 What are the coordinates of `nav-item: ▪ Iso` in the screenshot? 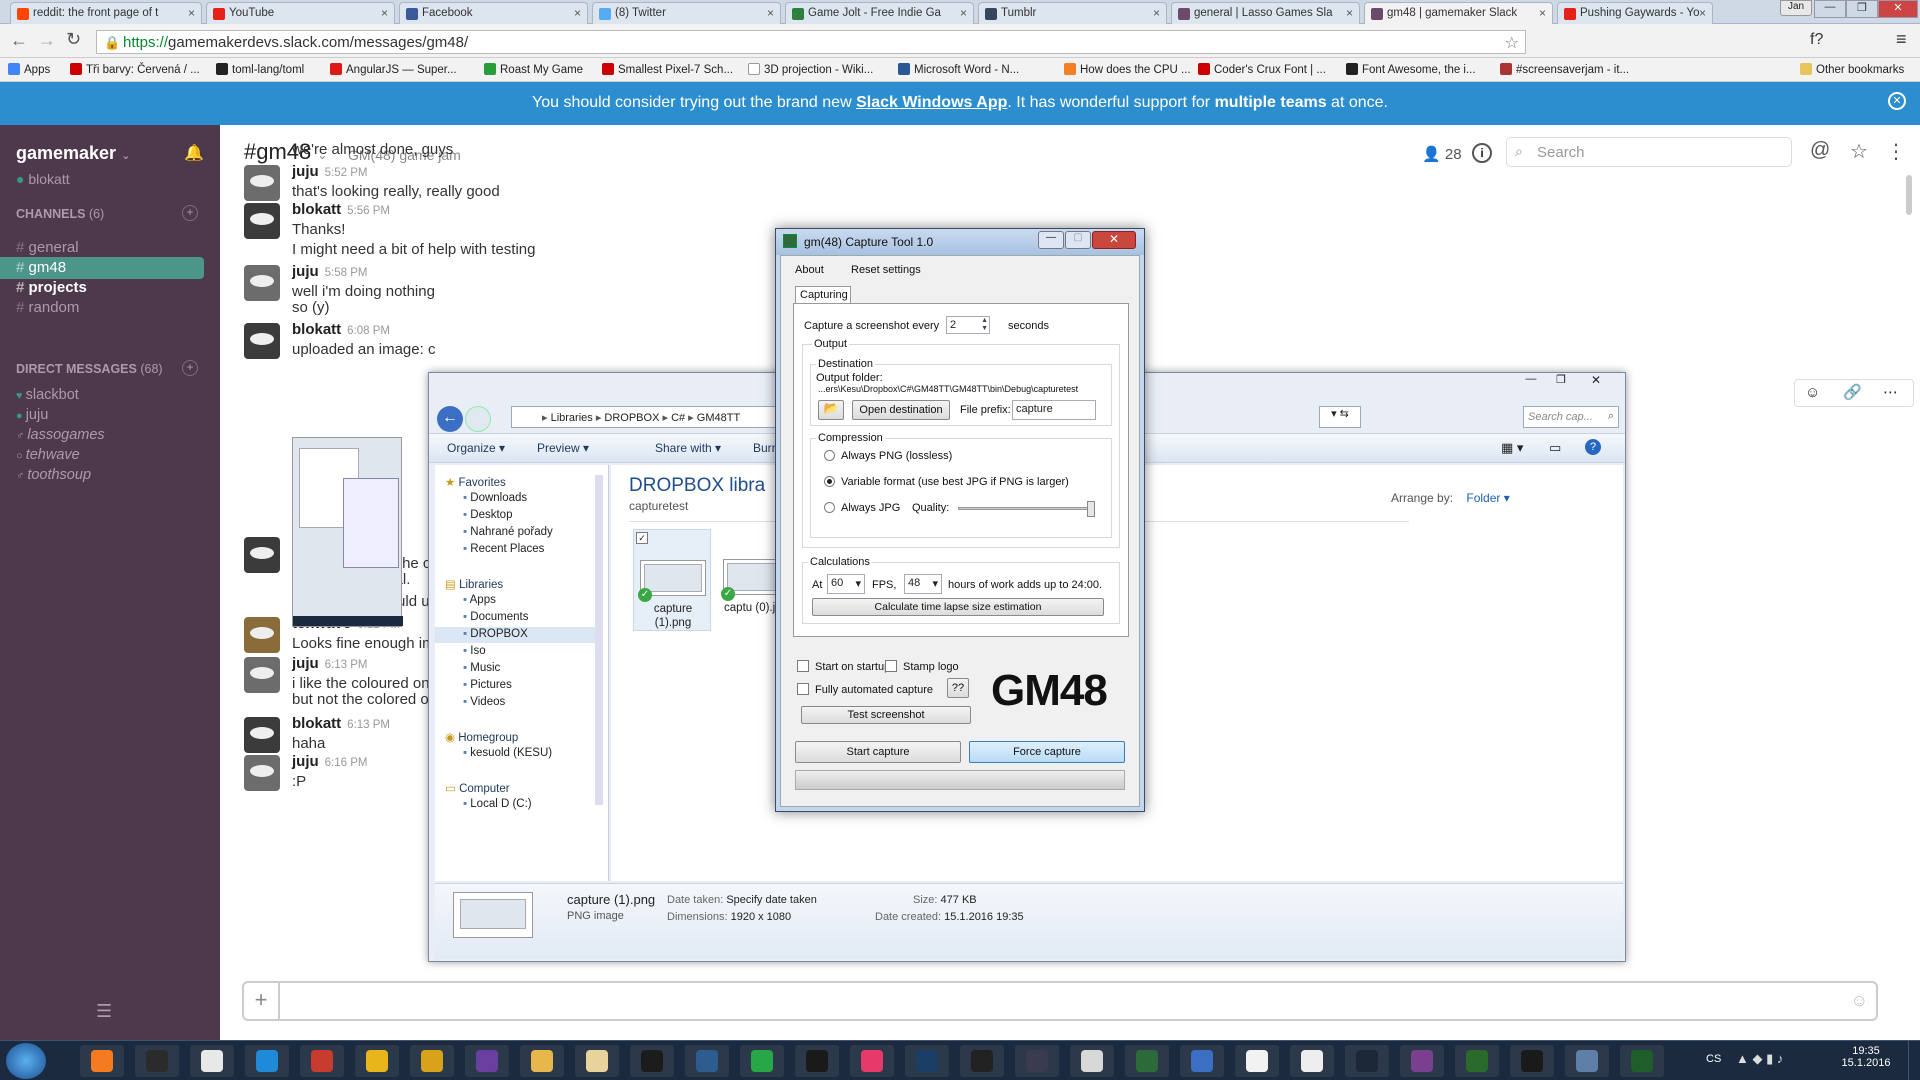 It's located at (515, 652).